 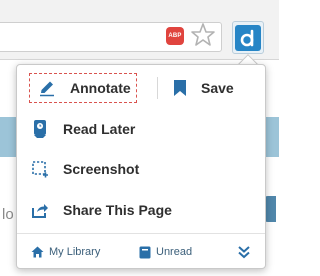 I want to click on popup-footer: My Library Unread, so click(x=141, y=252).